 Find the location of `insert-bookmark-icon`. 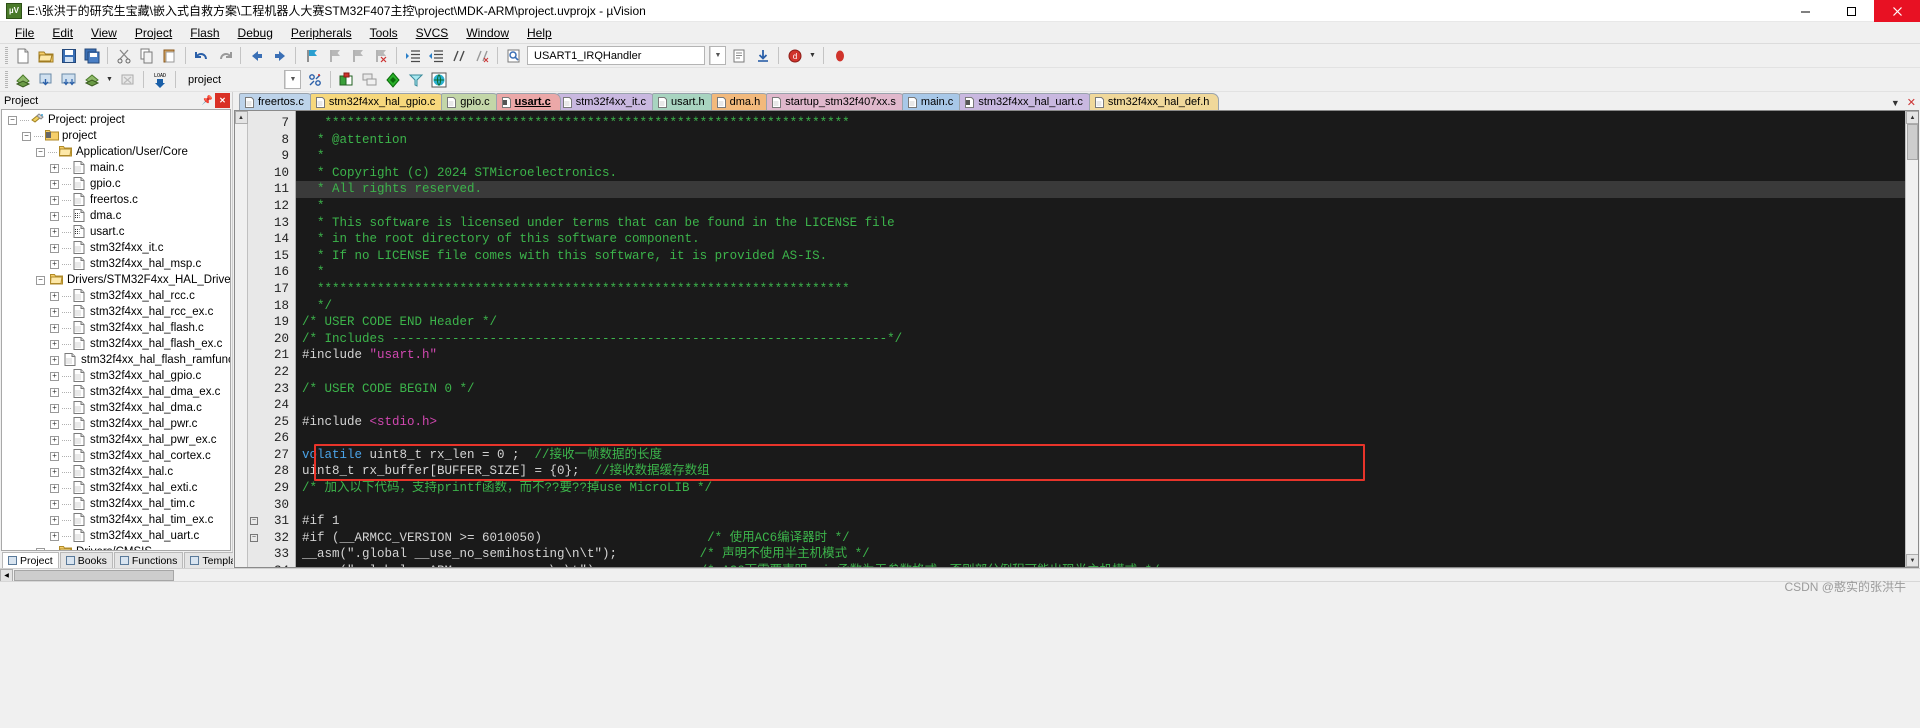

insert-bookmark-icon is located at coordinates (311, 55).